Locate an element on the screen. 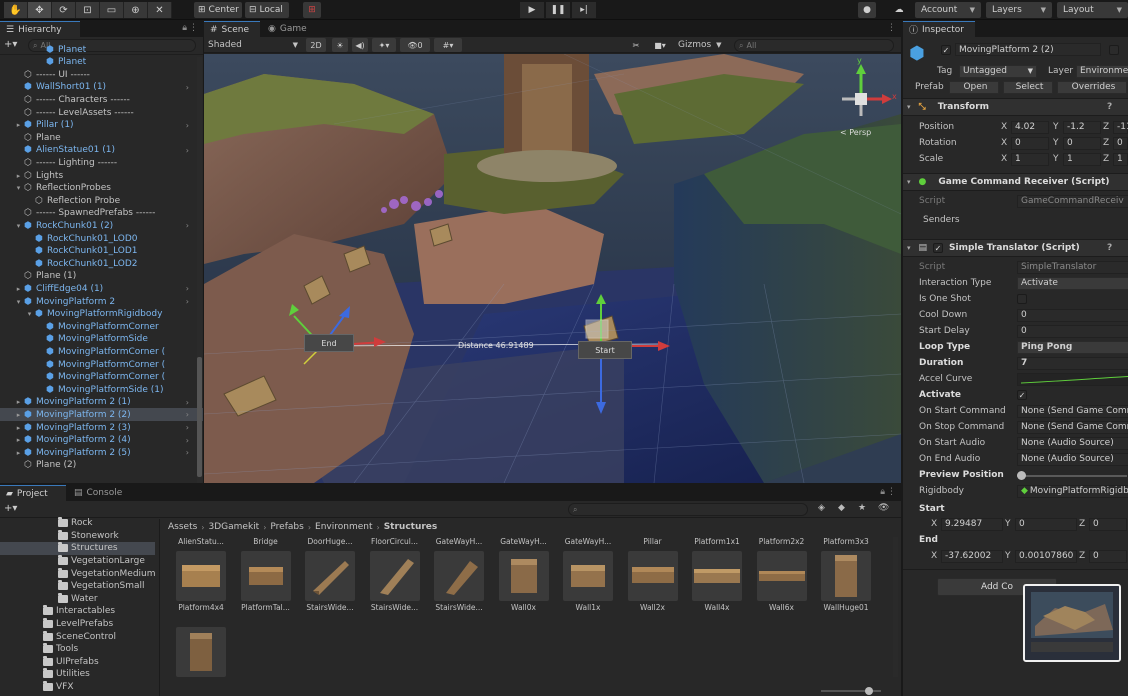  hand-tool-icon: ✋ is located at coordinates (16, 10).